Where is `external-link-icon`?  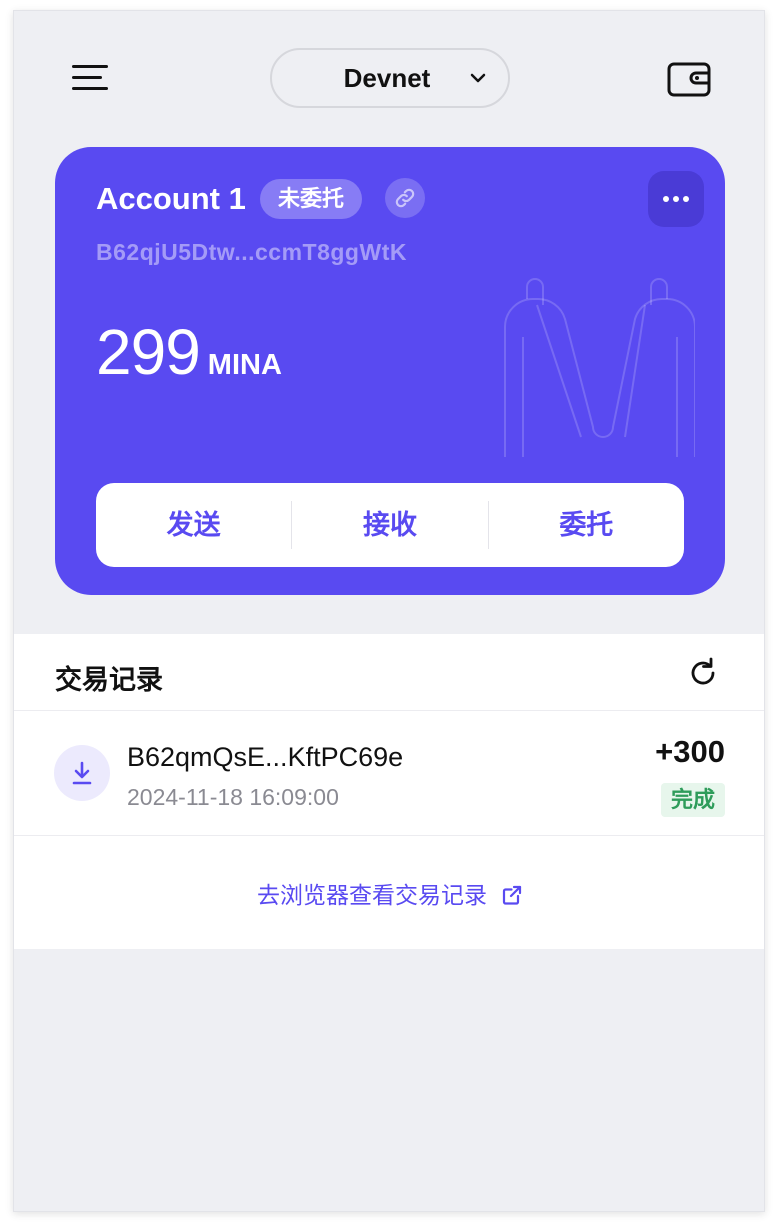
external-link-icon is located at coordinates (512, 895).